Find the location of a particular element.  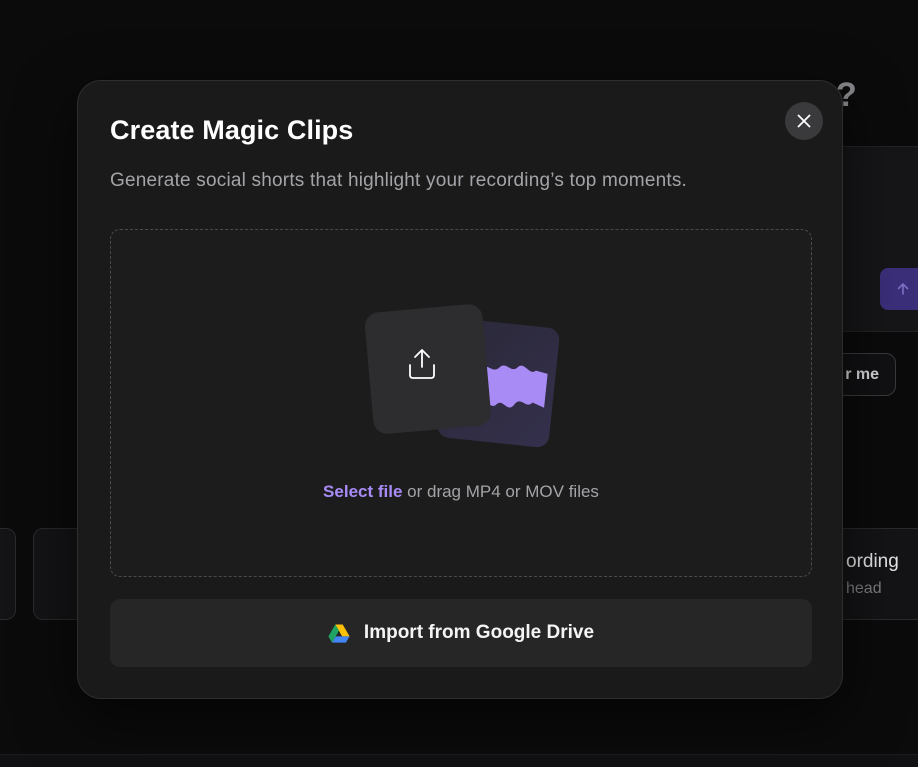

import-google-drive-label: Import from Google Drive is located at coordinates (479, 632).